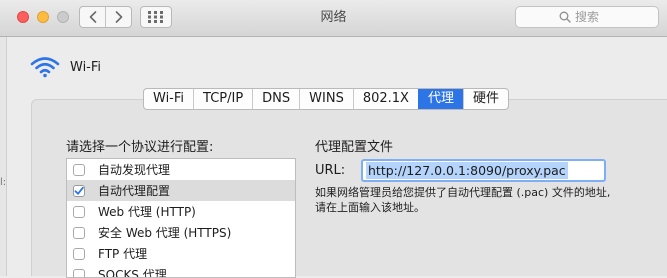 The width and height of the screenshot is (667, 278). I want to click on tab-dns: DNS, so click(275, 99).